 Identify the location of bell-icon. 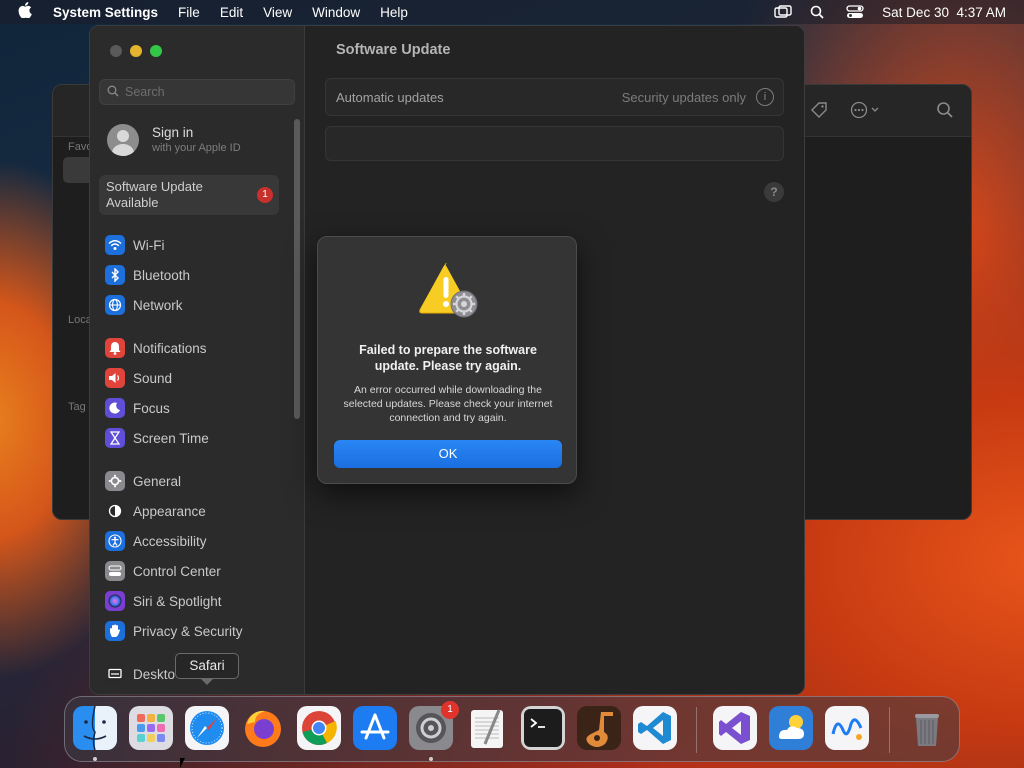
(115, 348).